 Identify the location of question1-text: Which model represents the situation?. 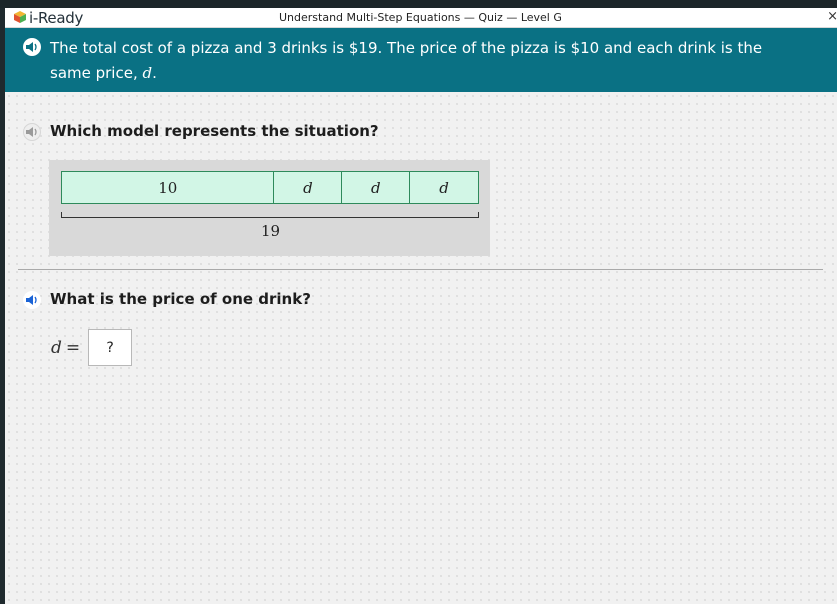
(214, 131).